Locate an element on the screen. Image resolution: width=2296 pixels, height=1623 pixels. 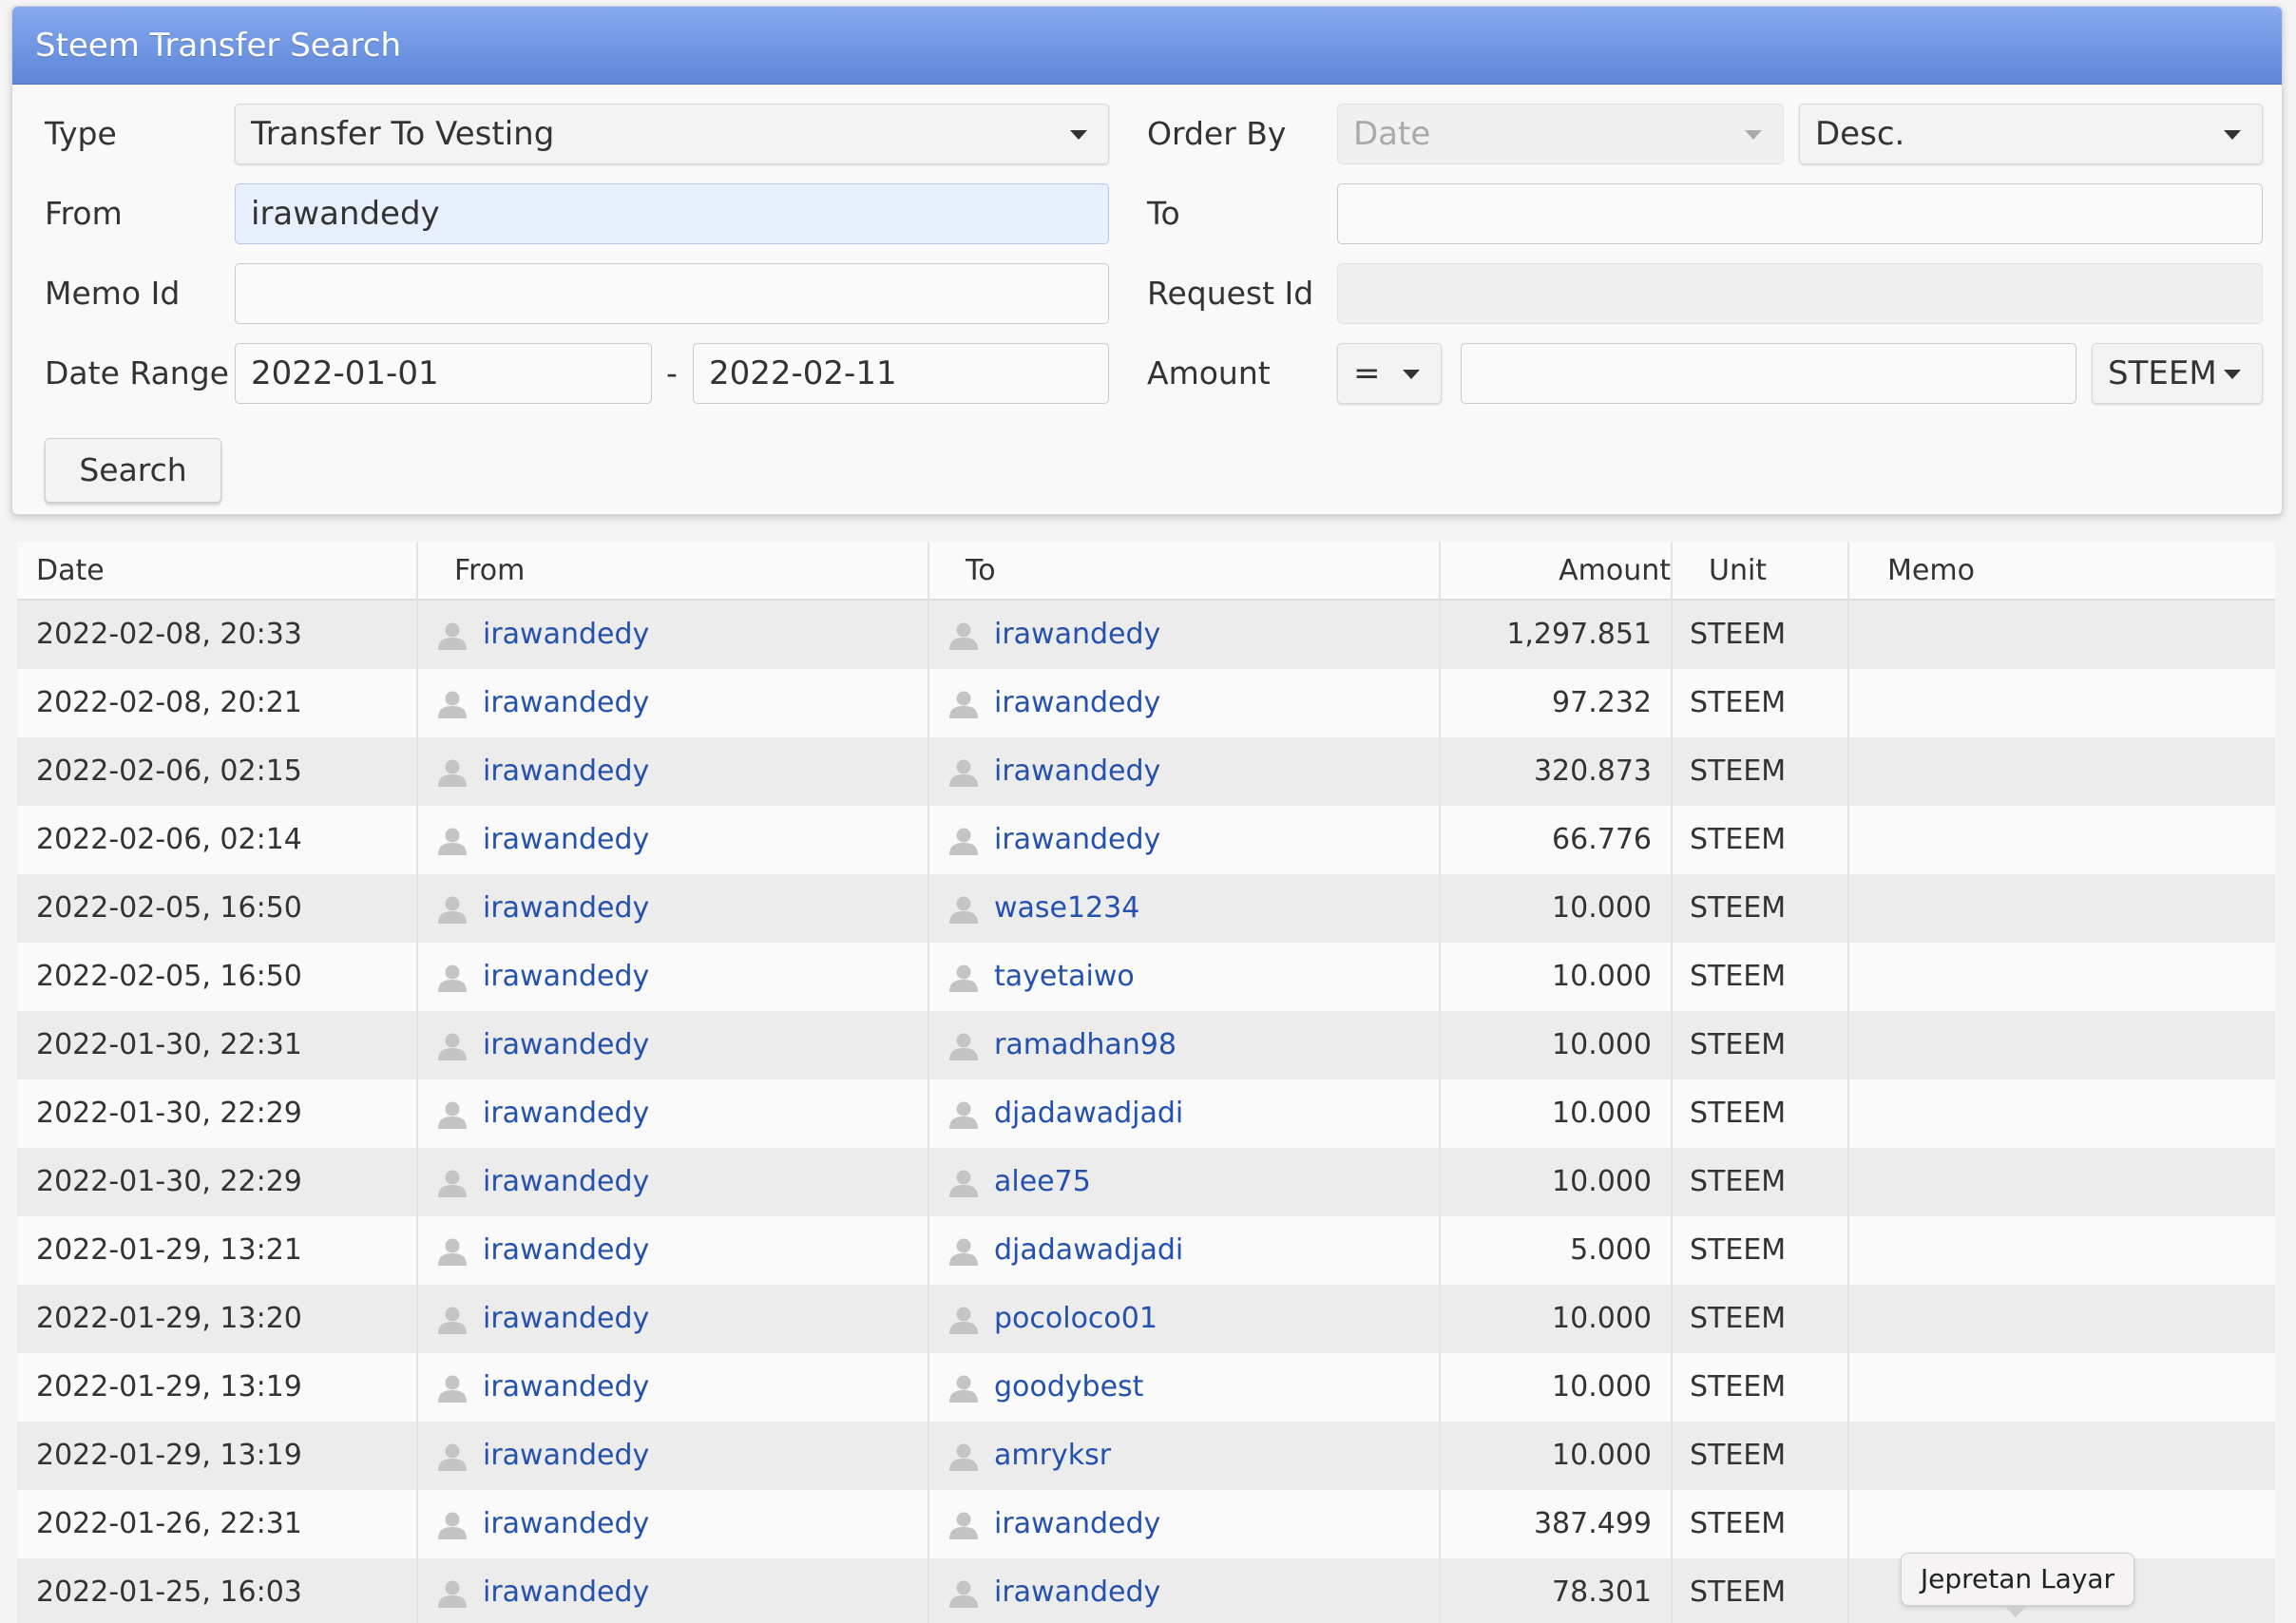
memo-id-input is located at coordinates (672, 293).